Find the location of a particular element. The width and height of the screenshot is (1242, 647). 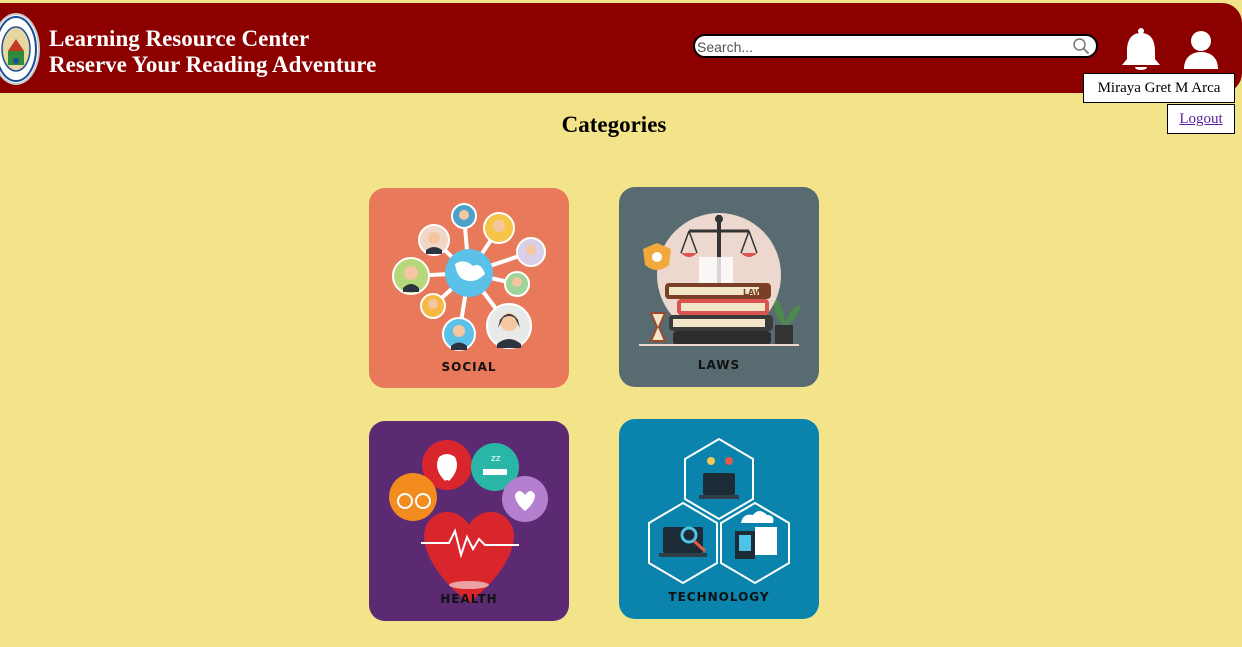

search-bar is located at coordinates (895, 46).